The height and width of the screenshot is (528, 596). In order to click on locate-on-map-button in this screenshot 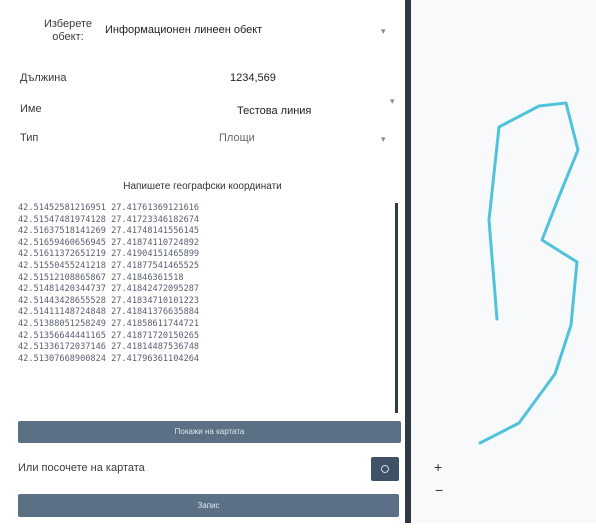, I will do `click(385, 469)`.